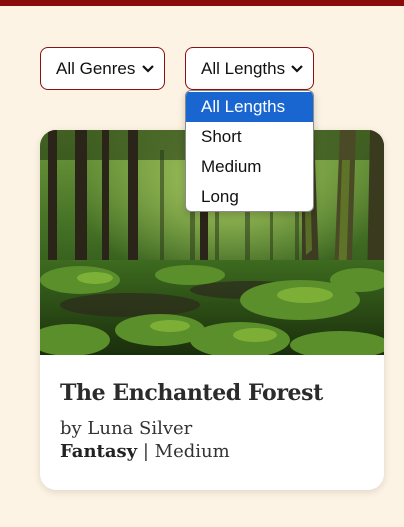 The image size is (404, 527). I want to click on length-options-dropdown: All Lengths Short Medium Long, so click(249, 151).